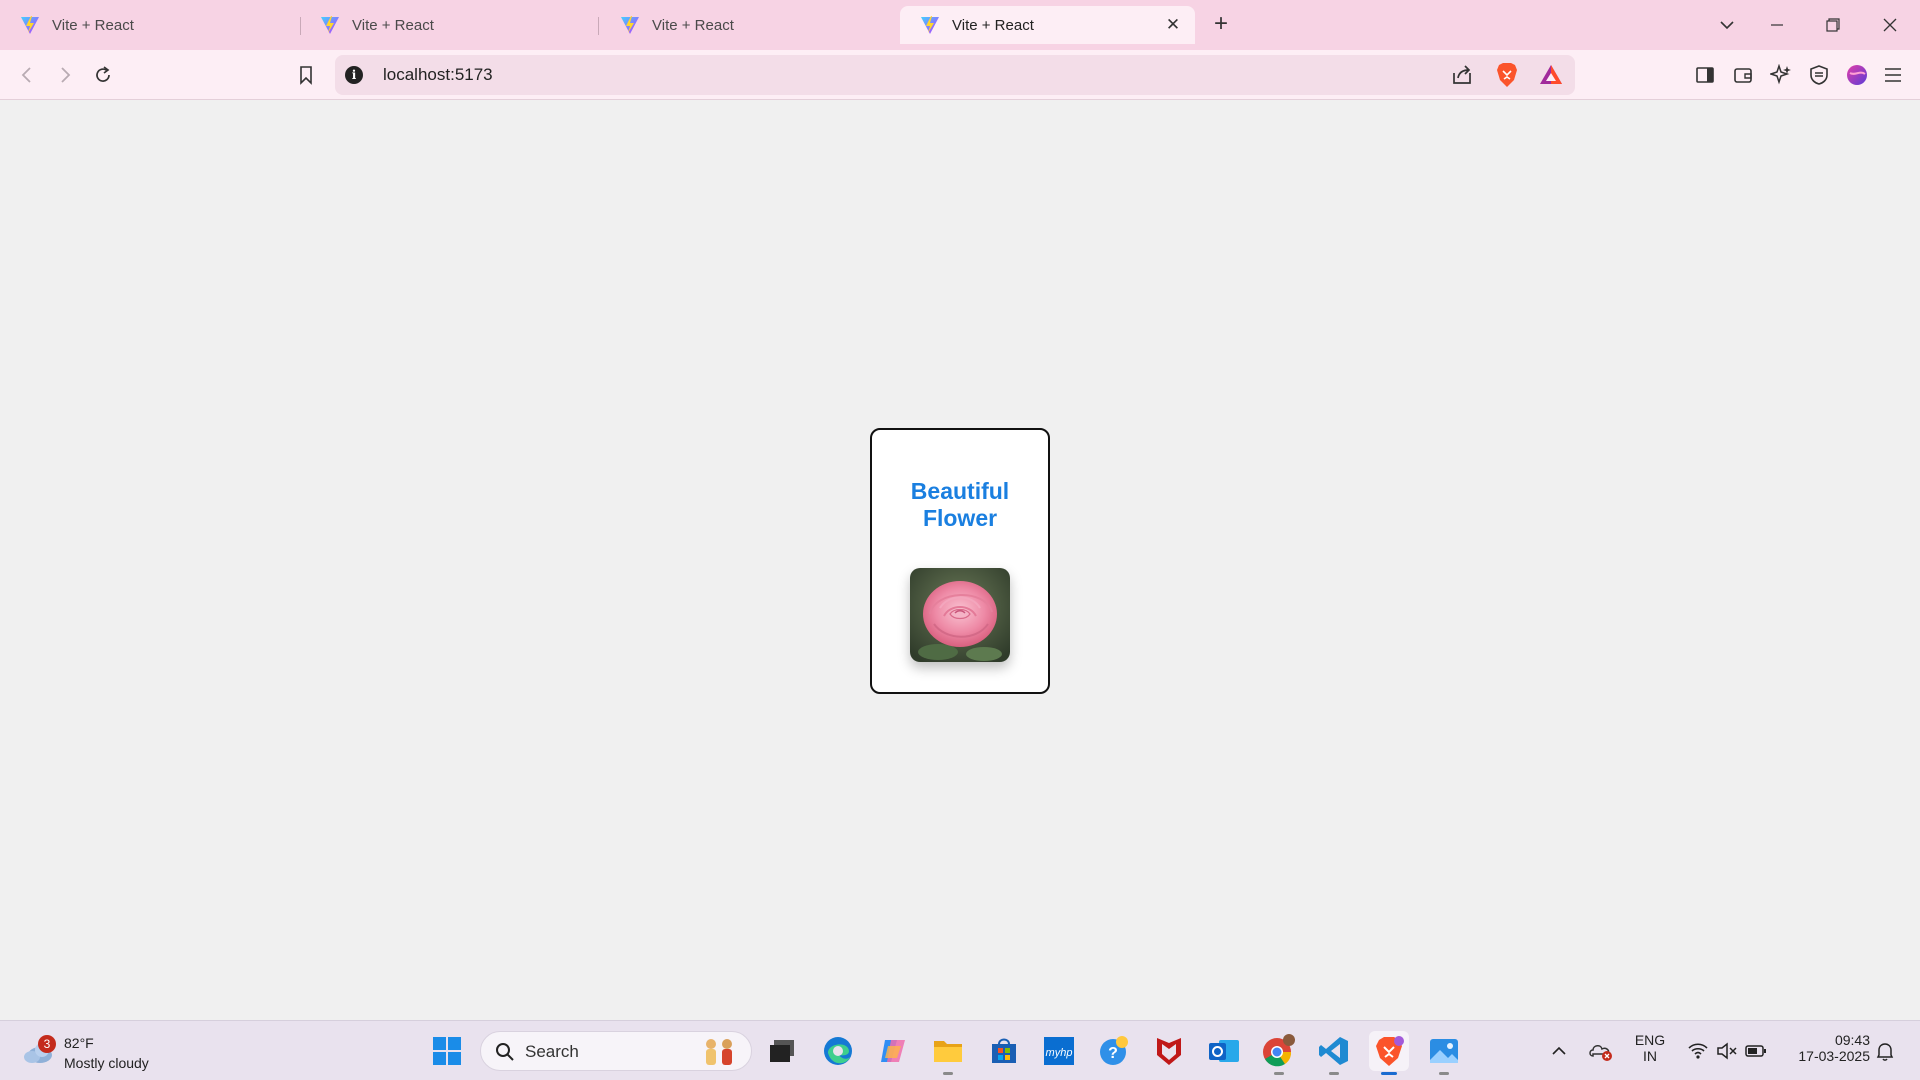 The image size is (1920, 1080). I want to click on copilot-app, so click(893, 1051).